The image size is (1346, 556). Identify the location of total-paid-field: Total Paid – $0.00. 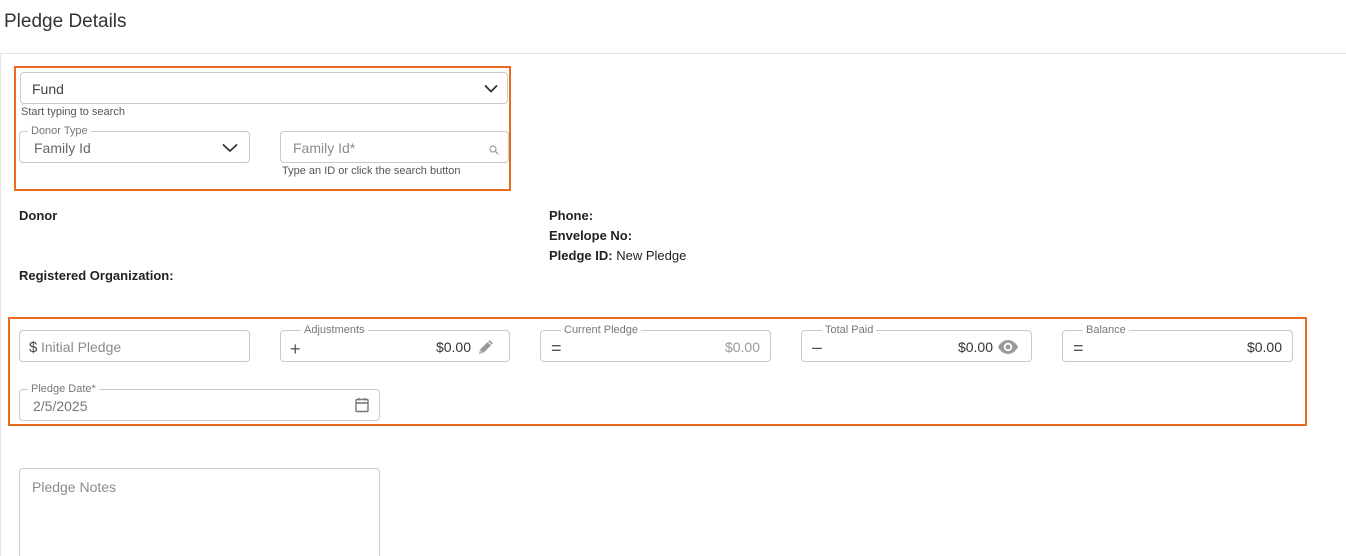
(916, 343).